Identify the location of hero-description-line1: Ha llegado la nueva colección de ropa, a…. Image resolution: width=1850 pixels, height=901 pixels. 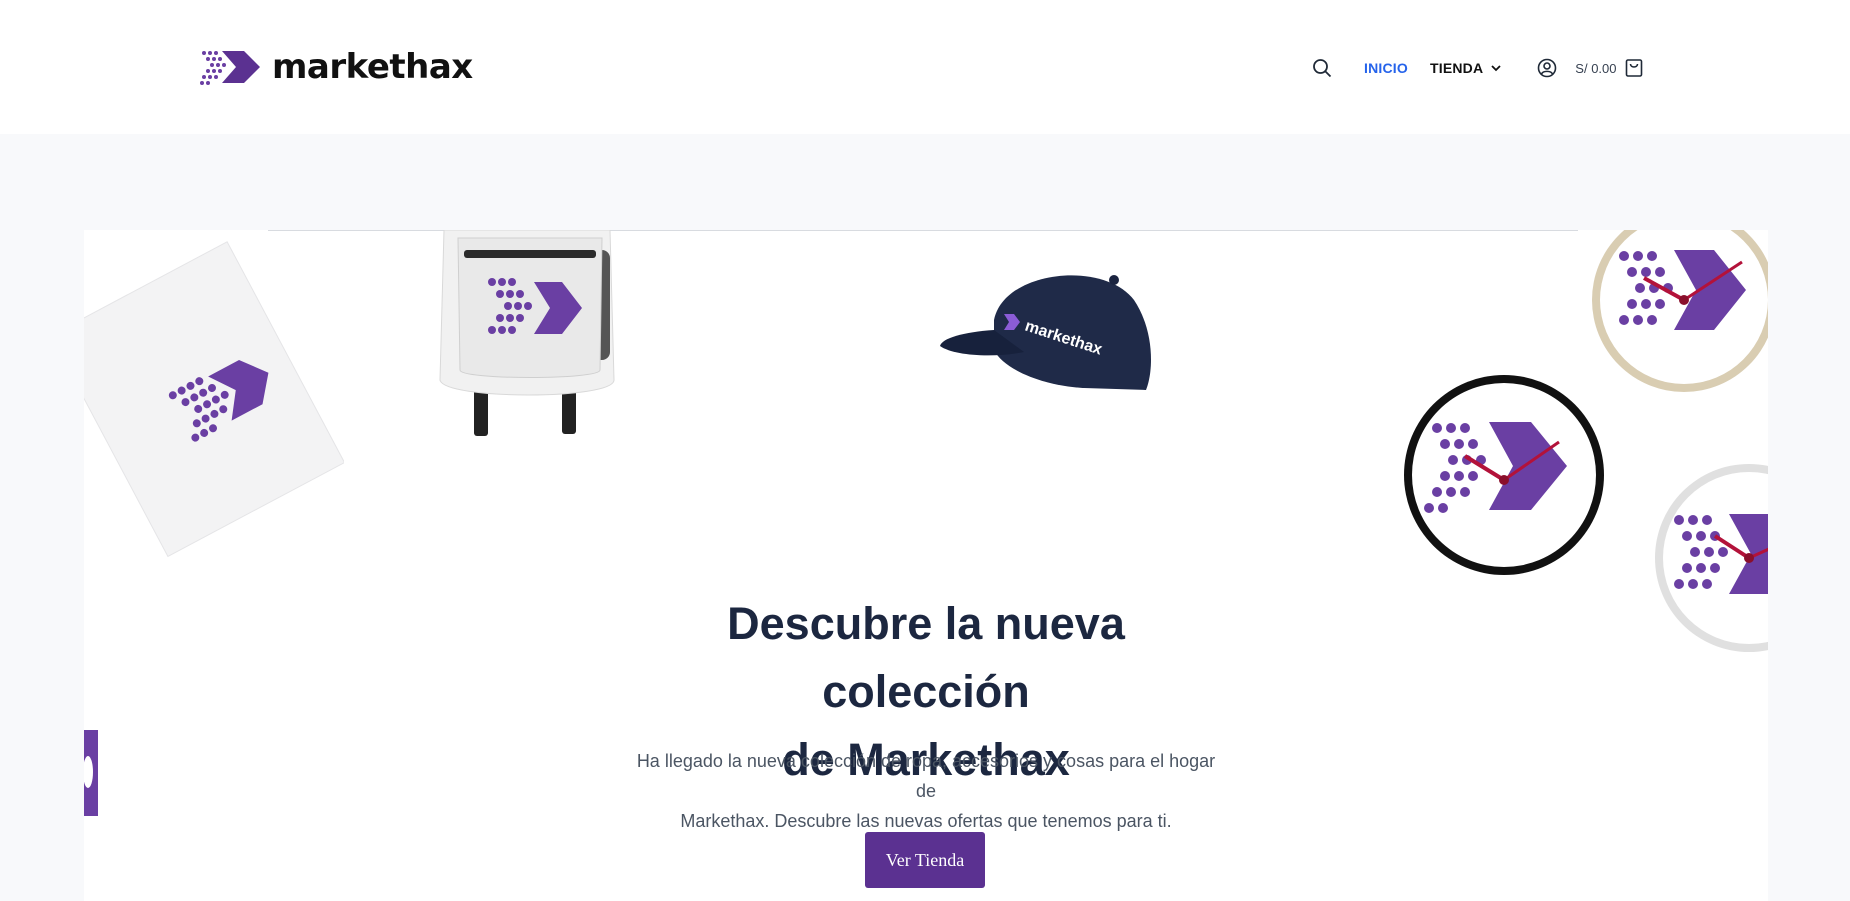
(926, 776).